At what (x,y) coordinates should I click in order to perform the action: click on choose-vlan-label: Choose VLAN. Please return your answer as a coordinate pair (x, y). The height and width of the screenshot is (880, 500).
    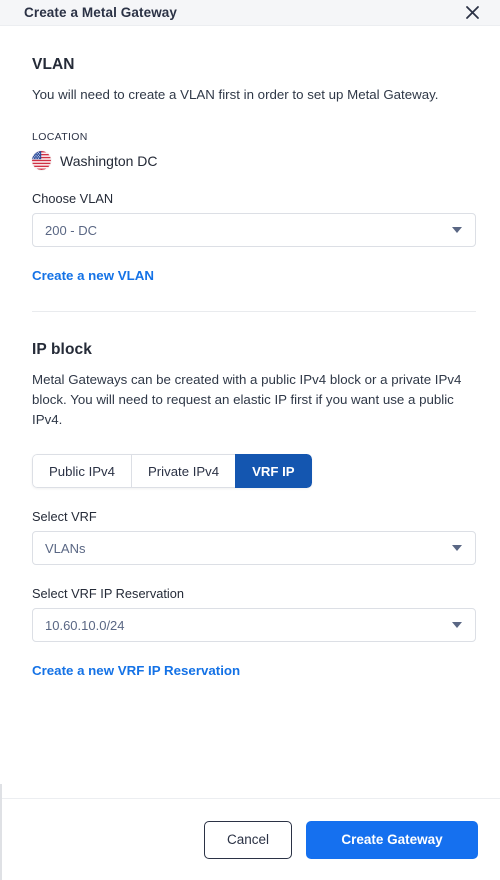
    Looking at the image, I should click on (73, 198).